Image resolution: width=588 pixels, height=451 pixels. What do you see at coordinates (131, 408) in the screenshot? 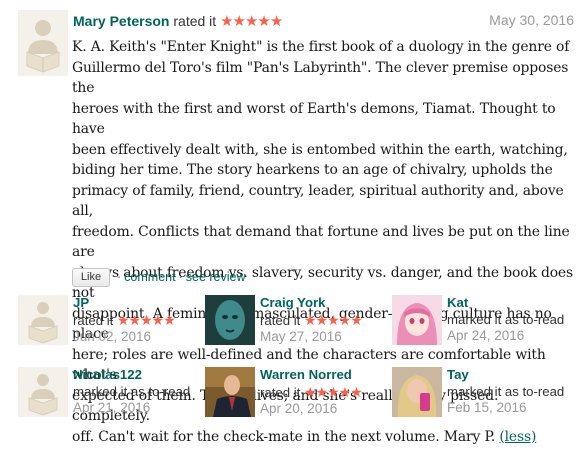
I see `activity-date: Apr 21, 2016` at bounding box center [131, 408].